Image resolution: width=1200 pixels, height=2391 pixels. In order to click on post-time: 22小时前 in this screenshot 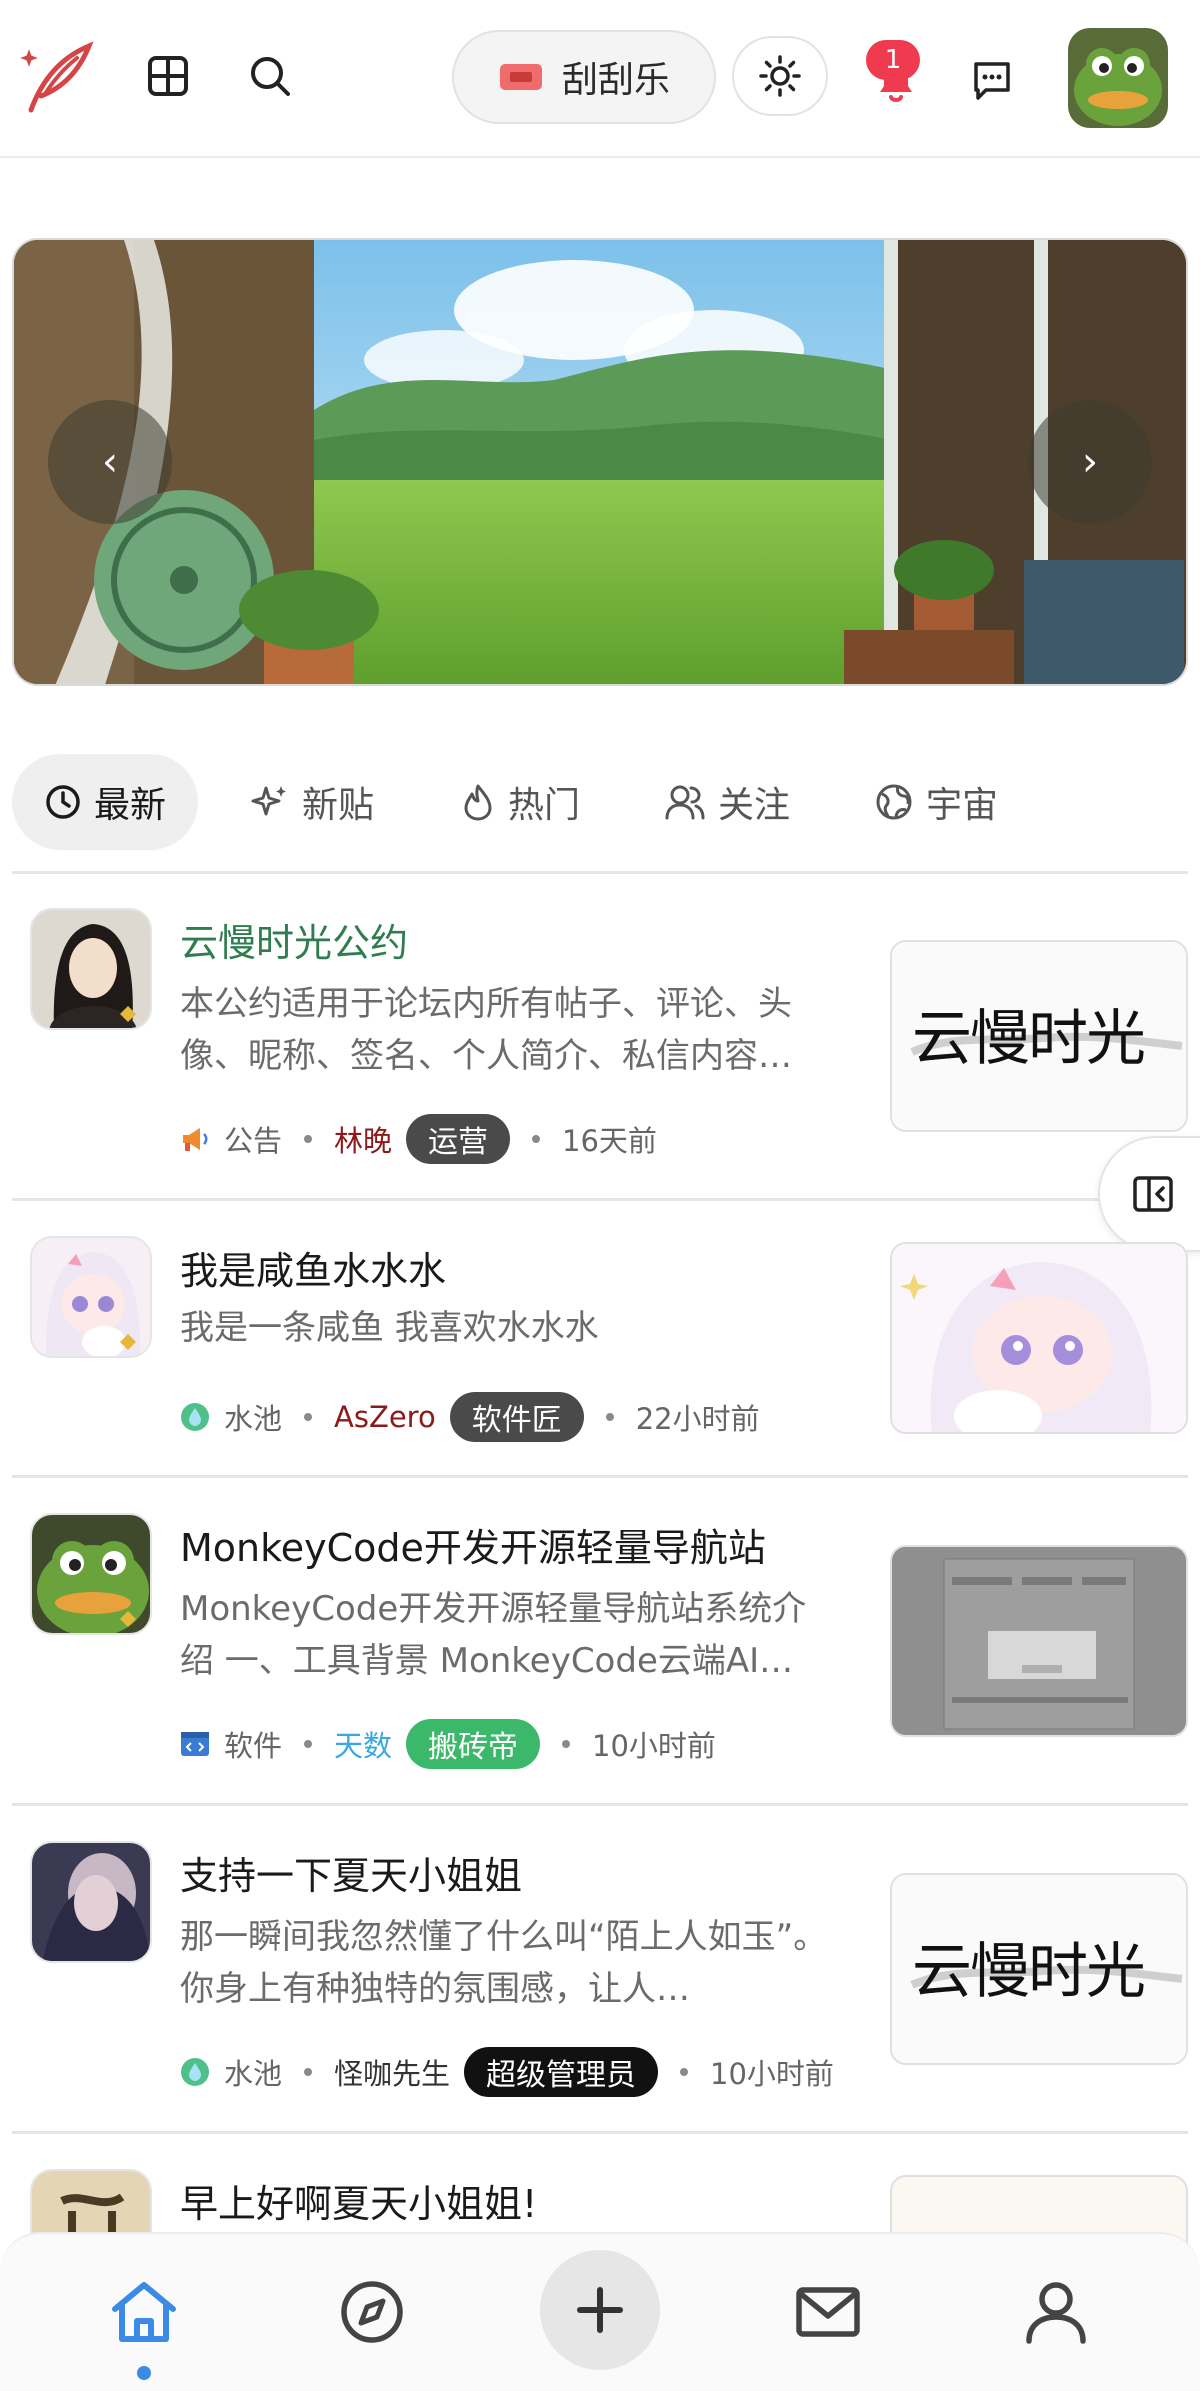, I will do `click(697, 1419)`.